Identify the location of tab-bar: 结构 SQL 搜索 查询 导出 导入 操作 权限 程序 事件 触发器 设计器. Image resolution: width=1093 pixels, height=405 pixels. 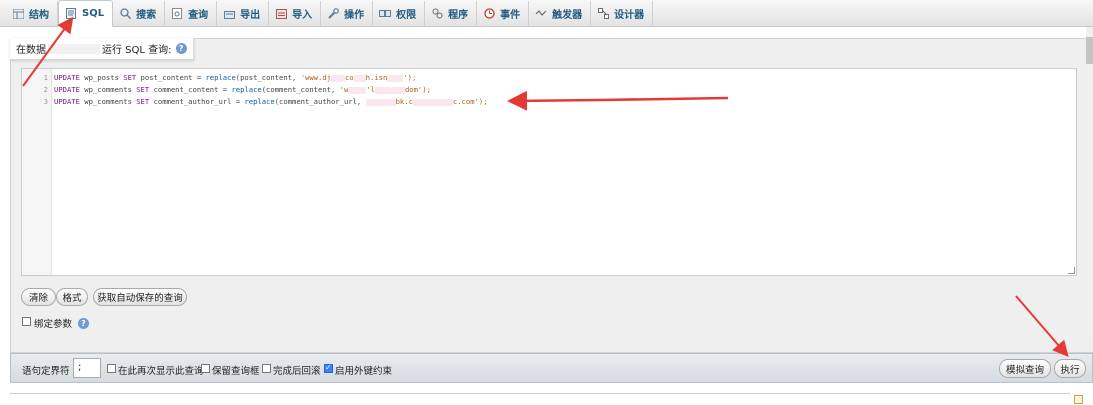
(546, 13).